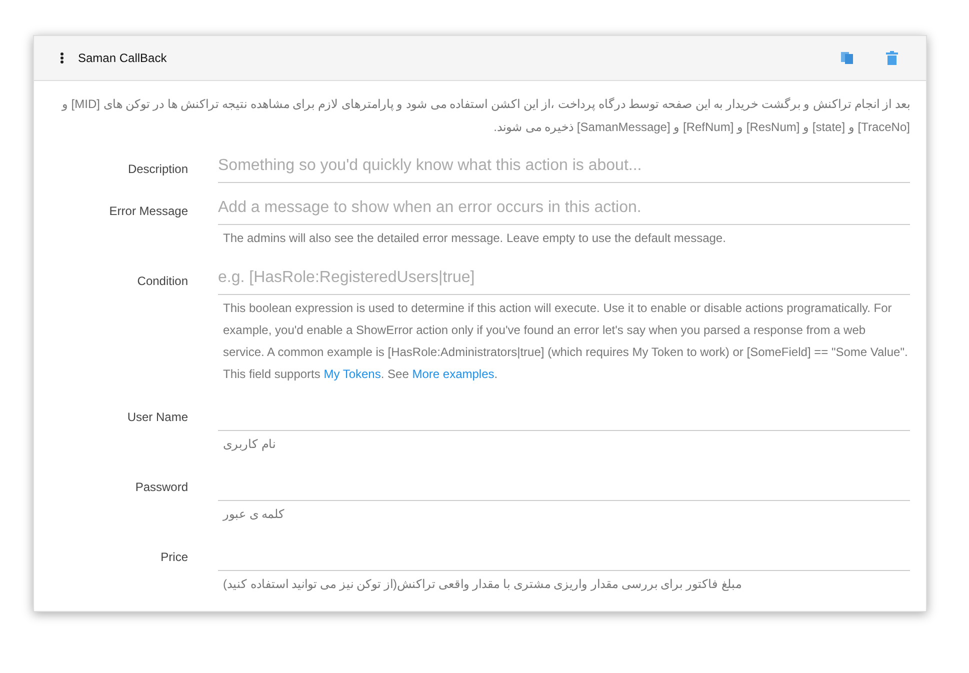 This screenshot has height=673, width=969. Describe the element at coordinates (482, 584) in the screenshot. I see `help-text: مبلغ فاکتور برای بررسی مقدار واریزی مشتری با مقدار واقعی تراکنش(از توکن نیز می توانید استفاده کنید)` at that location.